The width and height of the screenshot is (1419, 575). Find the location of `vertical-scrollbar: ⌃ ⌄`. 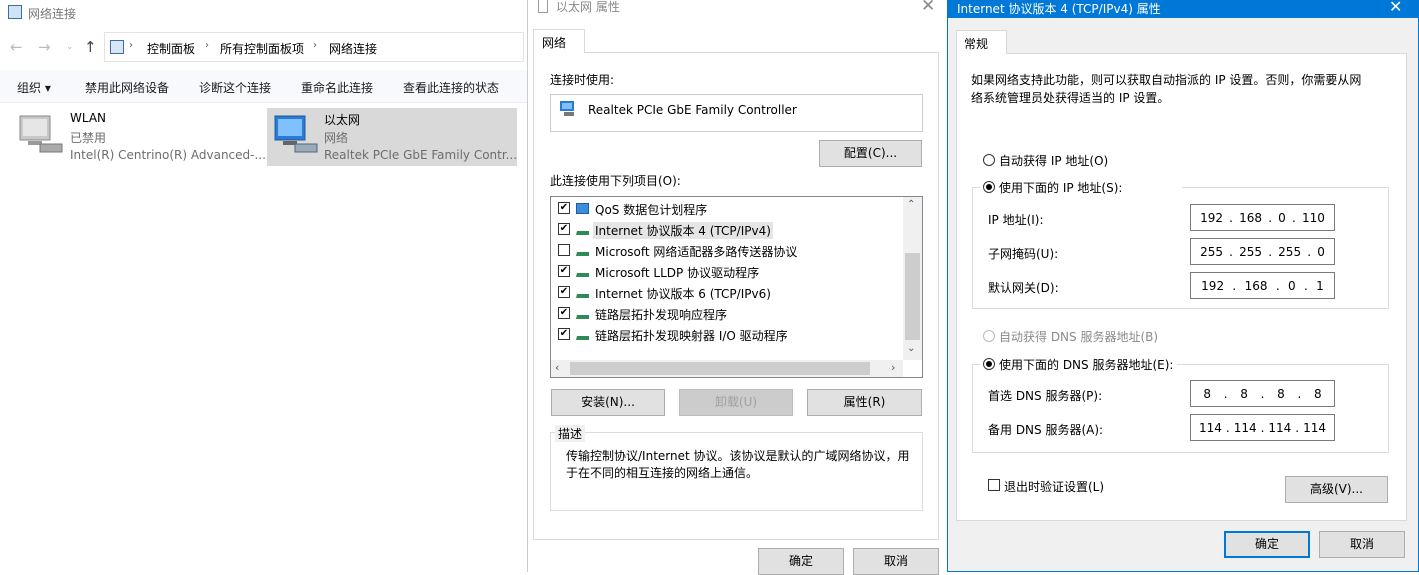

vertical-scrollbar: ⌃ ⌄ is located at coordinates (912, 278).